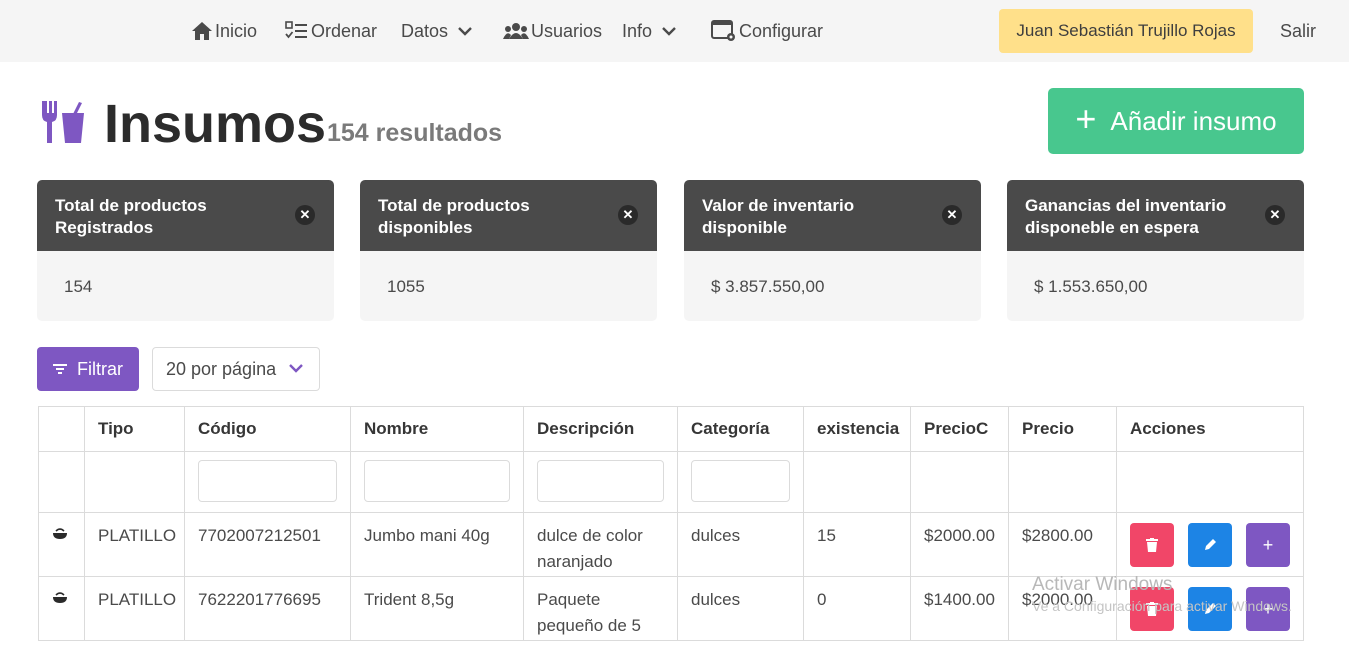  I want to click on nav-inicio: Inicio, so click(224, 31).